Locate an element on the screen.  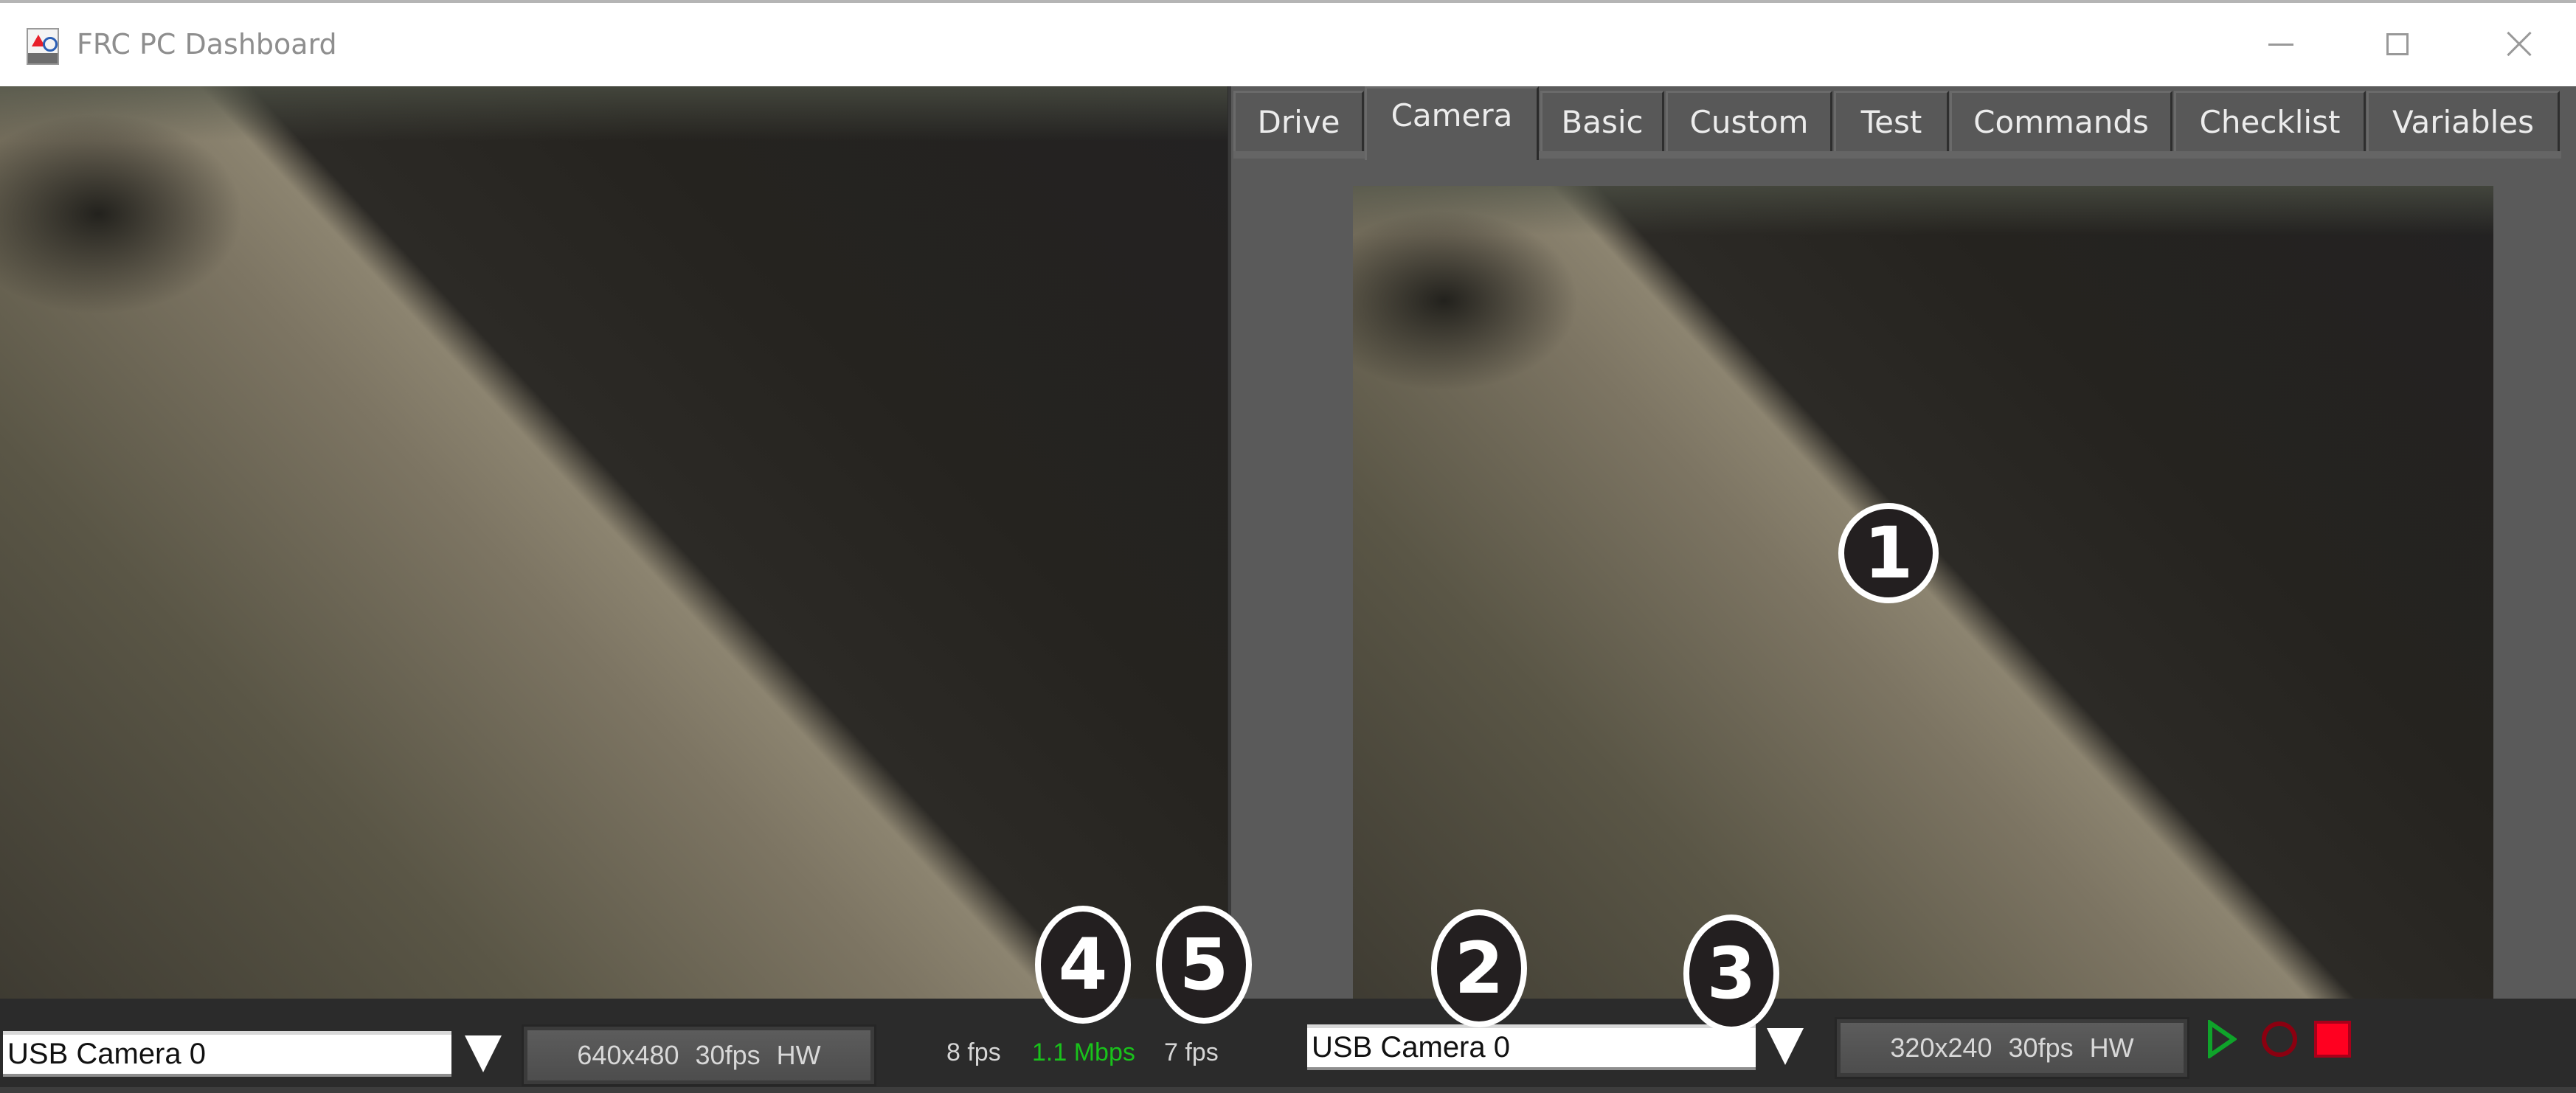
bottom-border is located at coordinates (1288, 1090).